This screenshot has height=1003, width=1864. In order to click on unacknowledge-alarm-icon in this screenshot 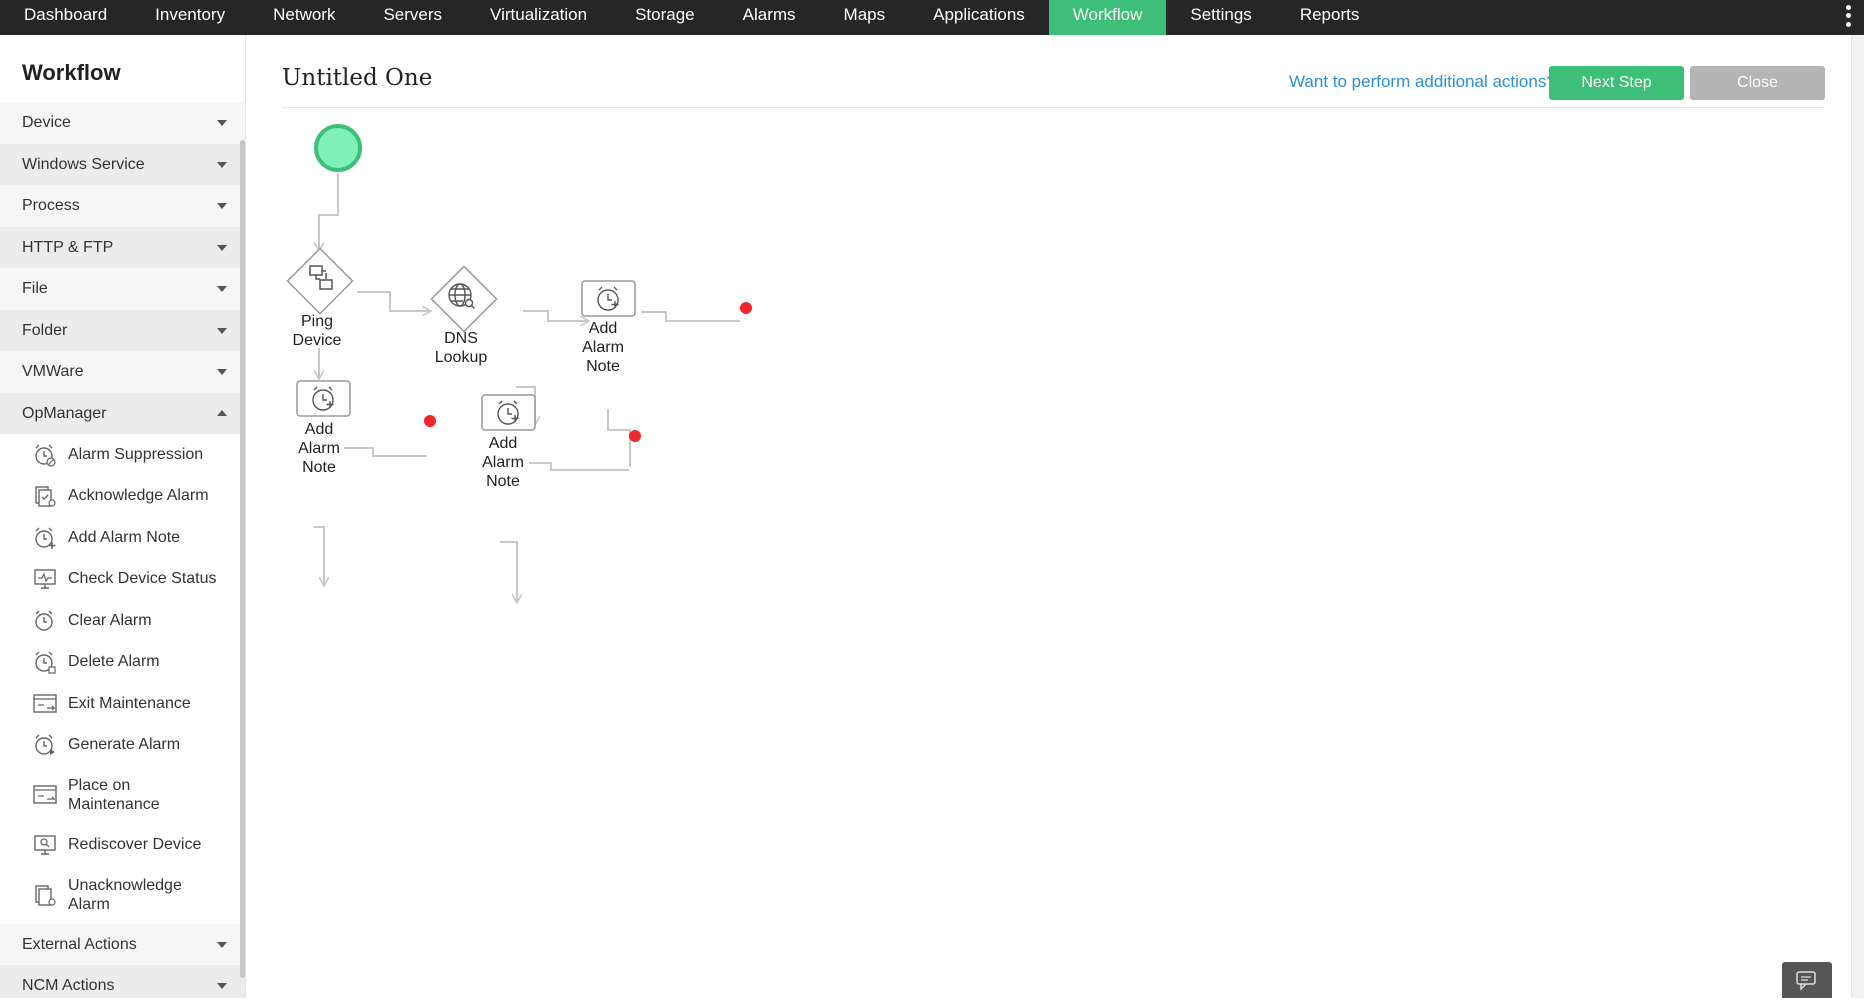, I will do `click(45, 895)`.